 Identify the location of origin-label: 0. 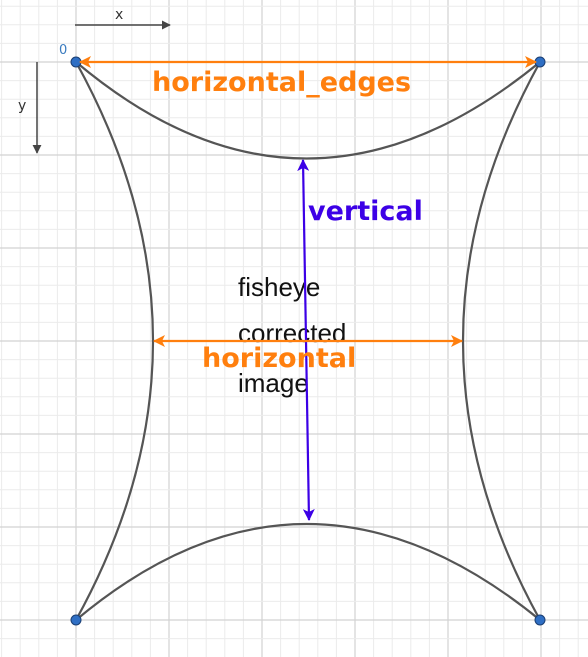
(63, 50).